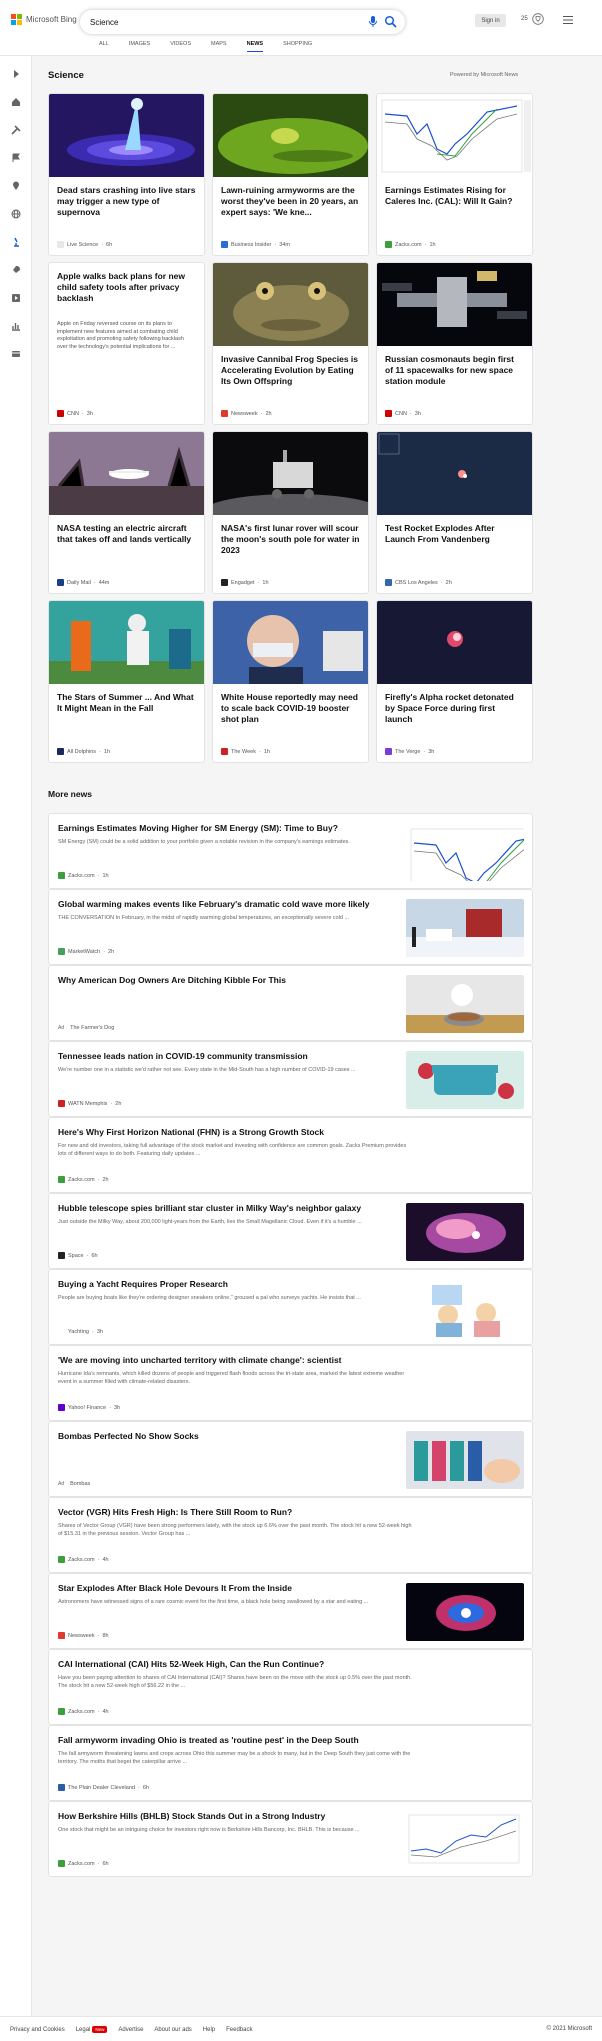 Image resolution: width=602 pixels, height=2041 pixels. I want to click on search-tabs: ALL IMAGES VIDEOS MAPS NEWS SHOPPING, so click(205, 46).